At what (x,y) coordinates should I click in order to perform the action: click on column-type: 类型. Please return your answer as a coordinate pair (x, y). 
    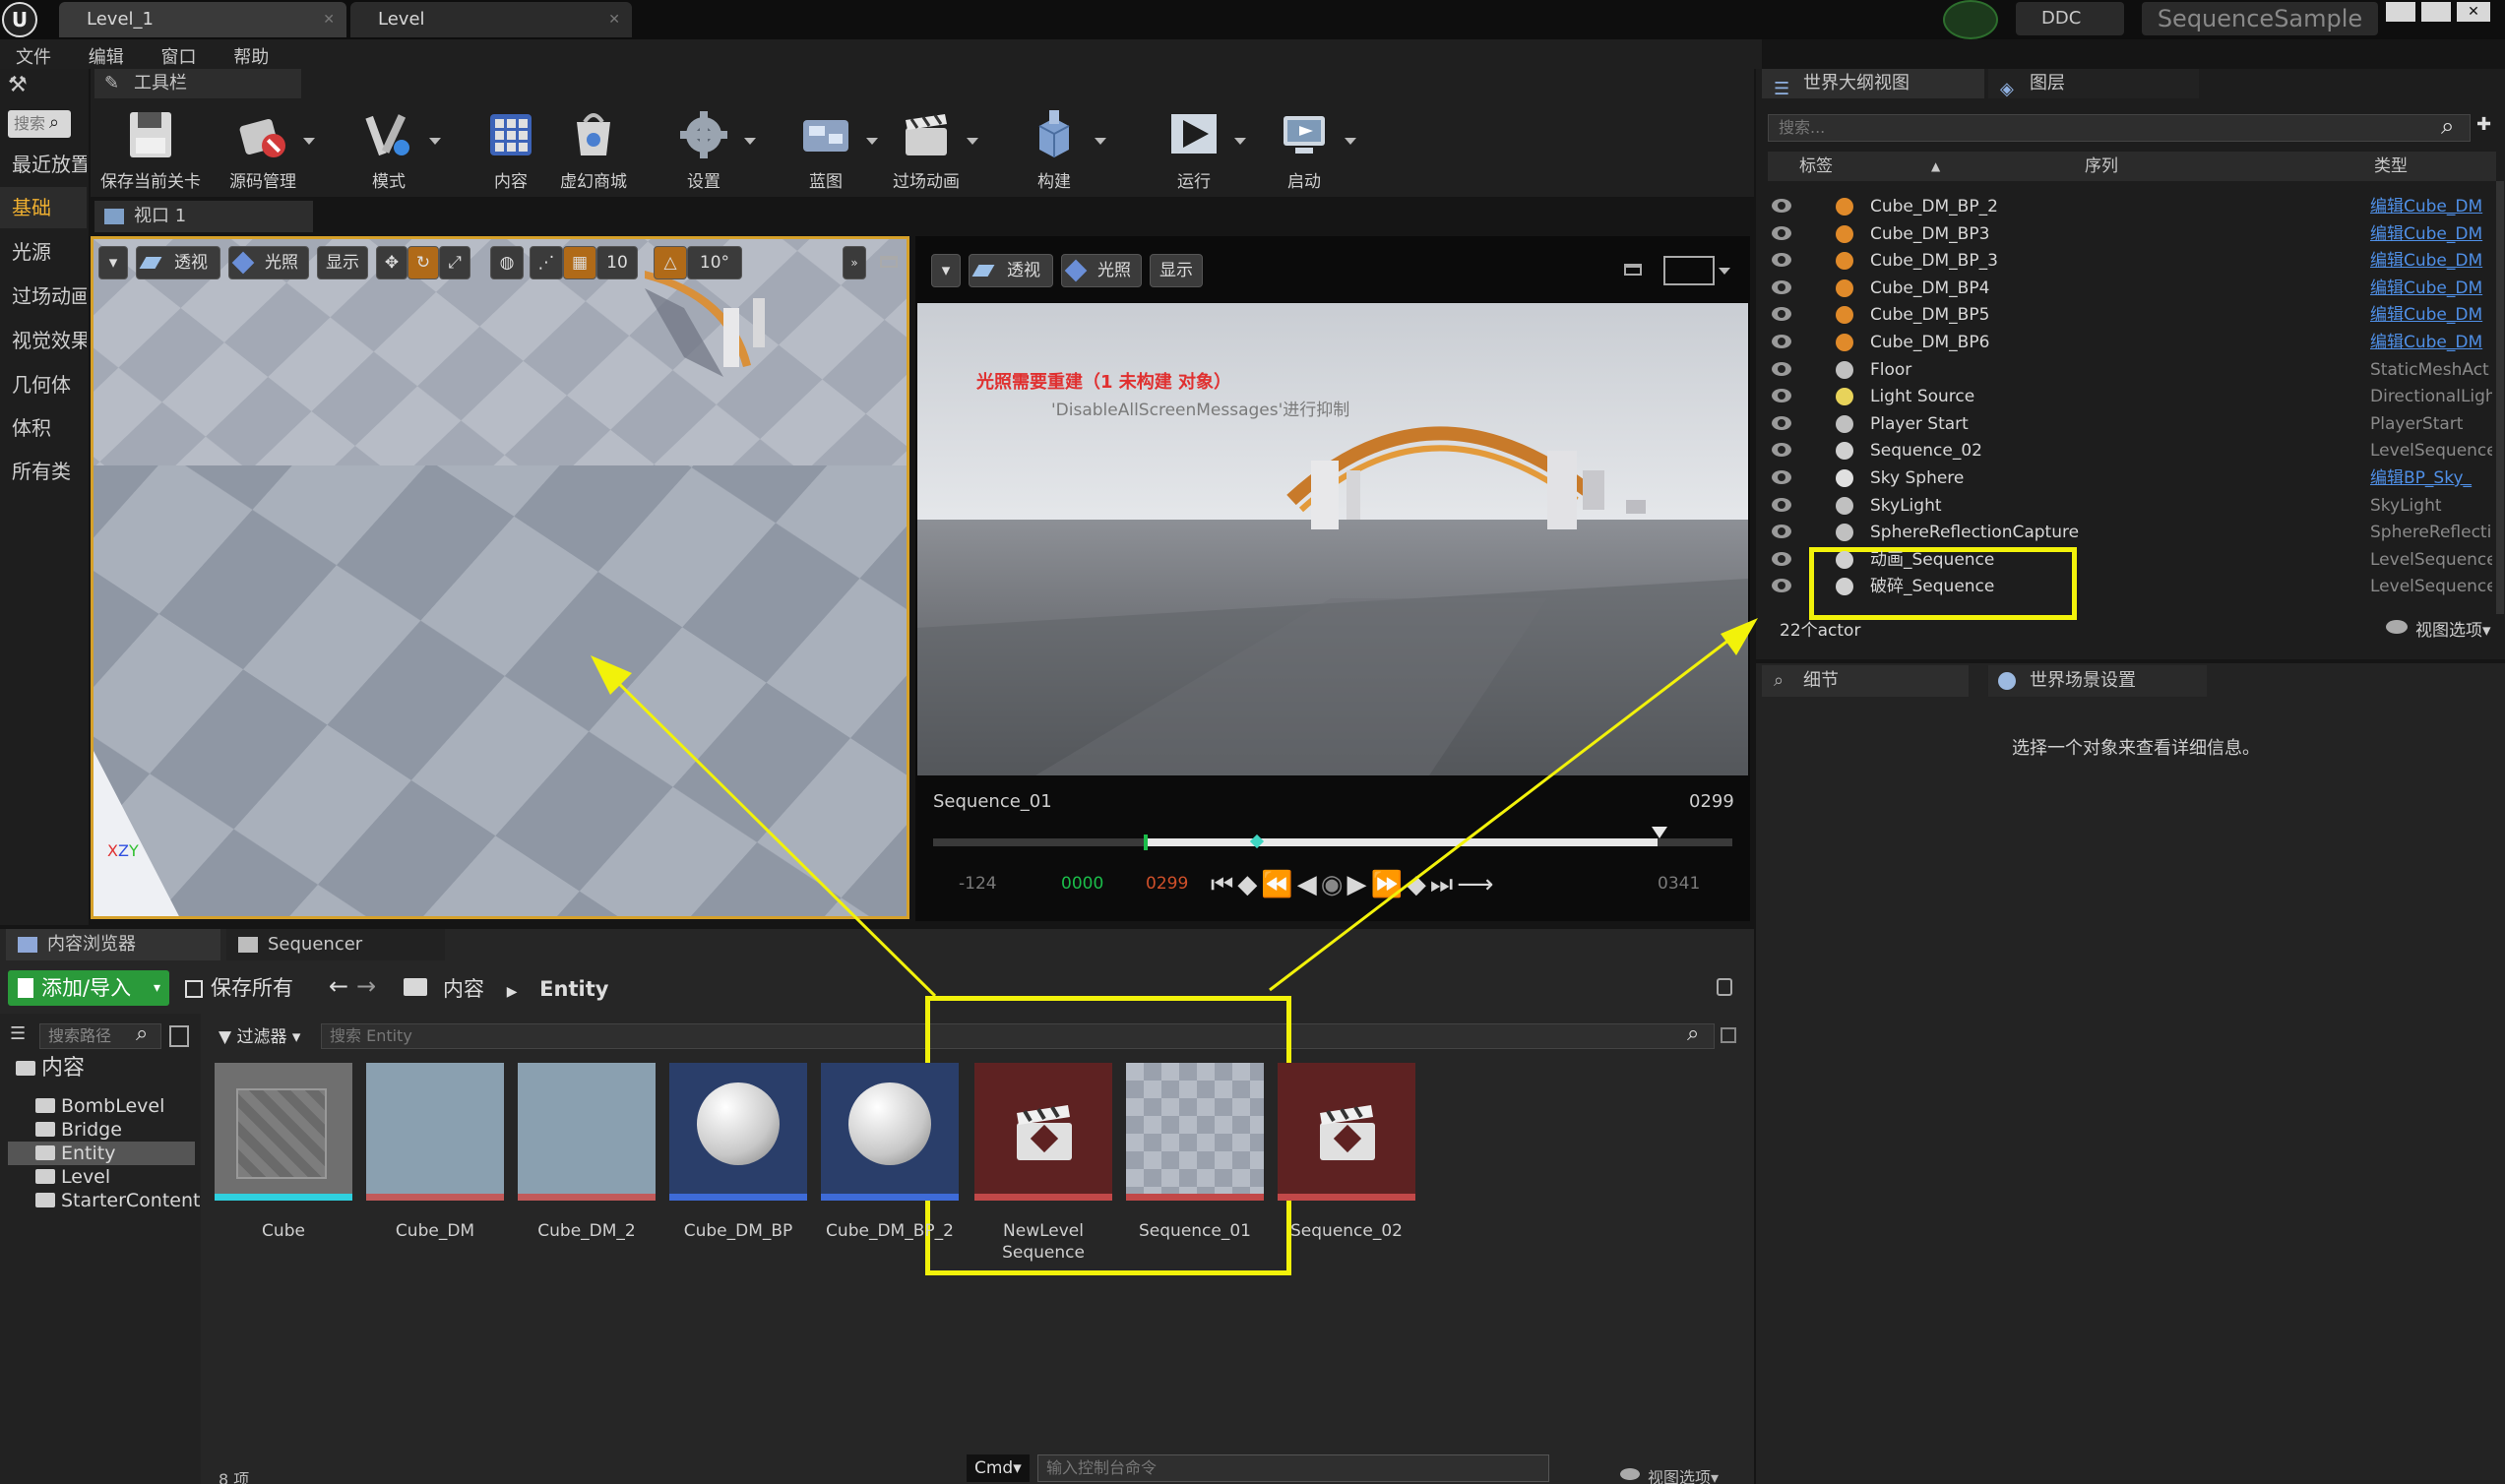
    Looking at the image, I should click on (2391, 167).